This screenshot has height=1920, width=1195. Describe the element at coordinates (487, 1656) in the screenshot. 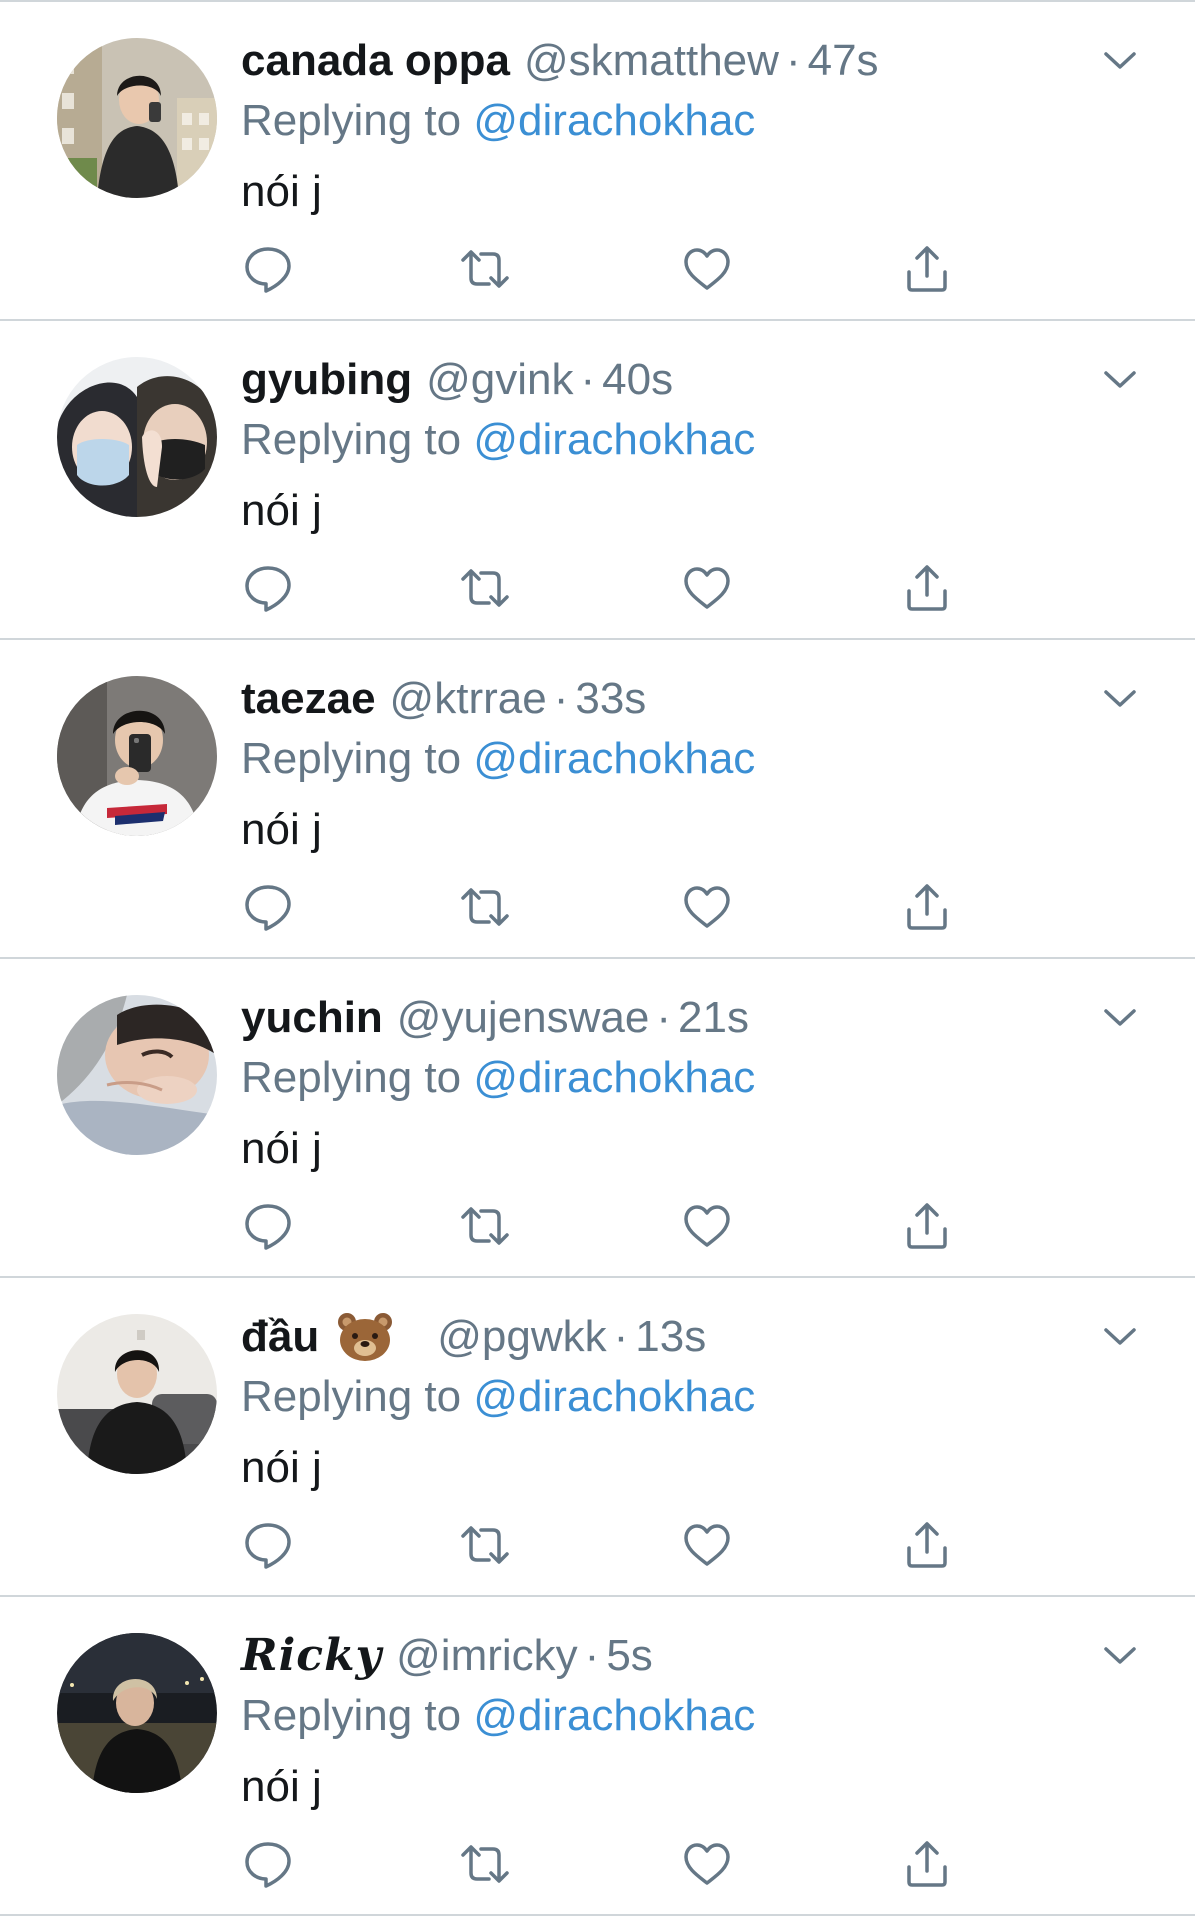

I see `user-handle: @imricky` at that location.